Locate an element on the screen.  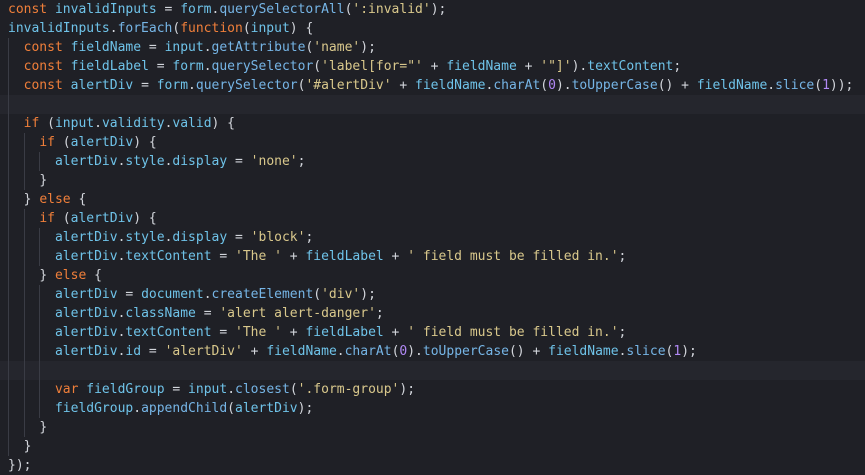
code-token: style is located at coordinates (145, 237).